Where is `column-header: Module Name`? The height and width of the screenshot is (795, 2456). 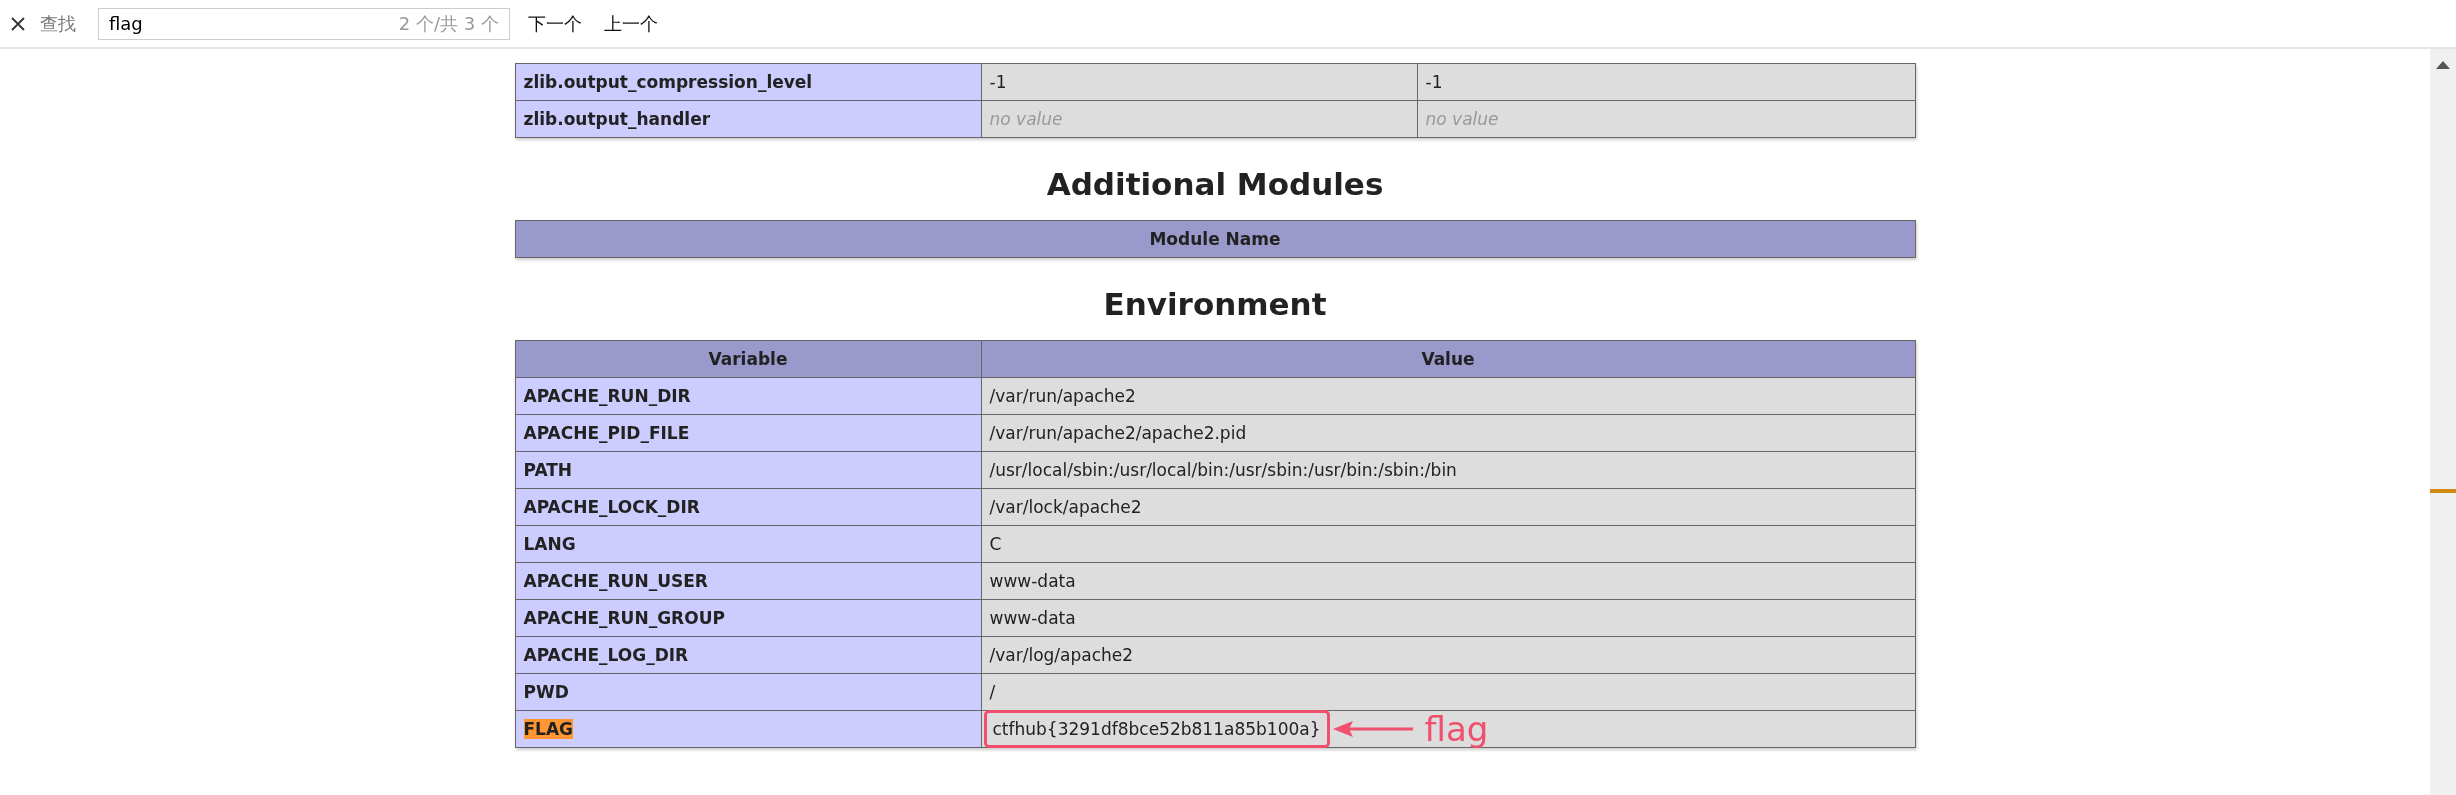 column-header: Module Name is located at coordinates (1215, 239).